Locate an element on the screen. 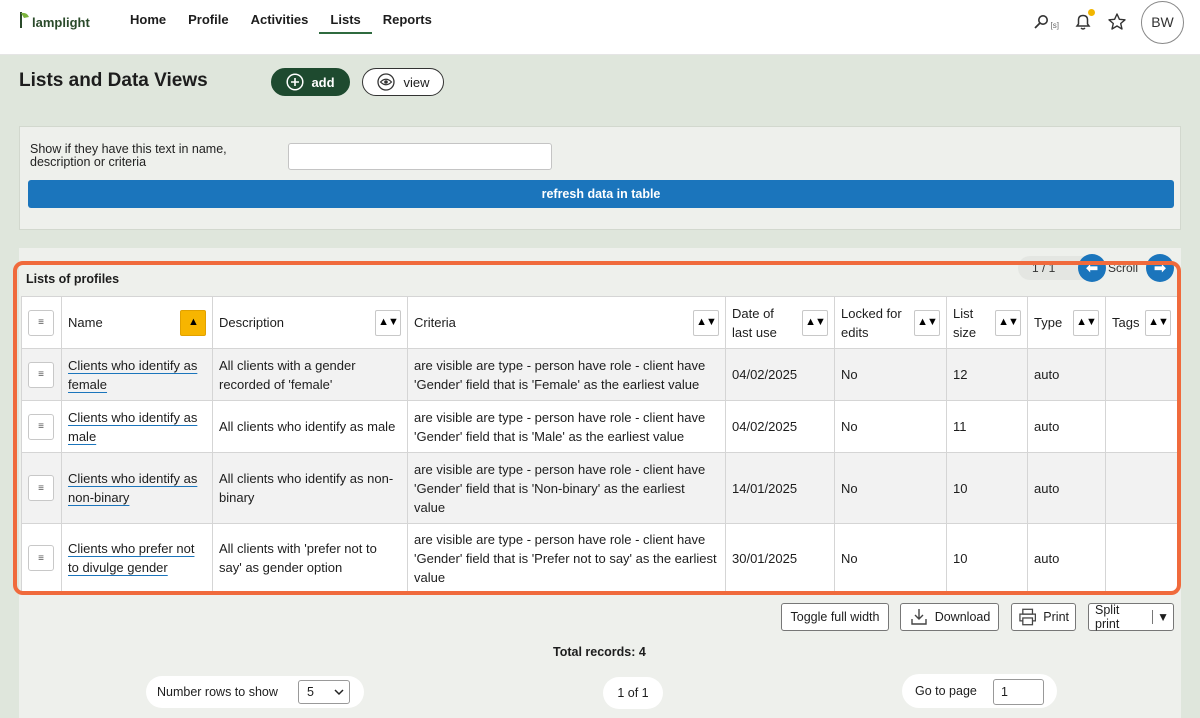 Image resolution: width=1200 pixels, height=718 pixels. column-menu-handle: ≡ is located at coordinates (41, 322).